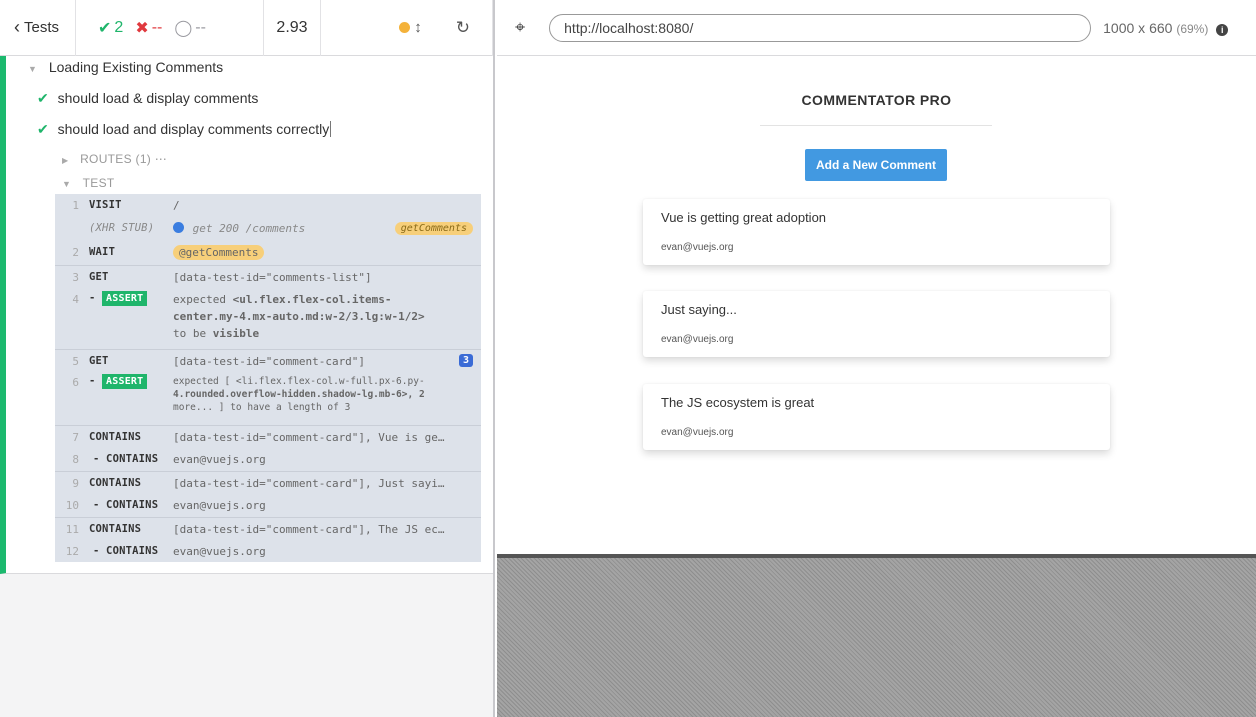 Image resolution: width=1256 pixels, height=717 pixels. I want to click on command-row: 3 GET [data-test-id="comments-list"], so click(268, 276).